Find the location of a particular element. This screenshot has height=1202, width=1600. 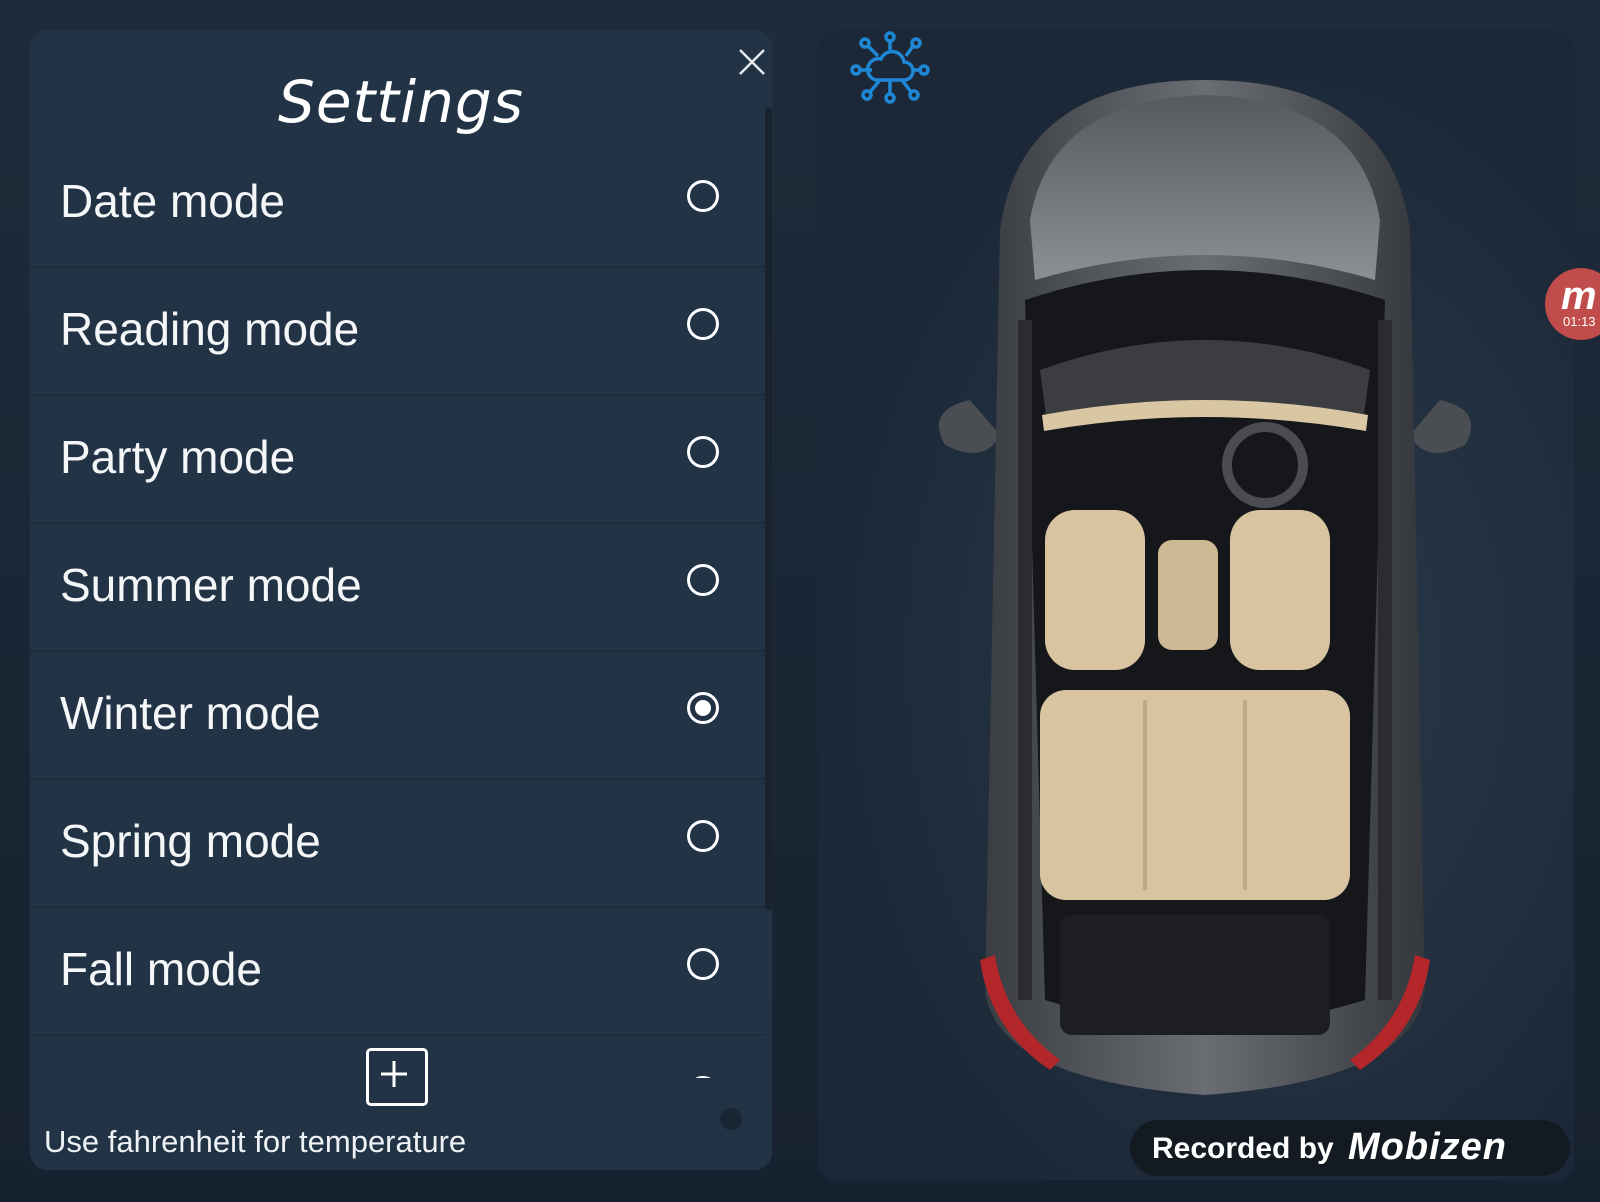

mode-label: Party mode is located at coordinates (178, 457).